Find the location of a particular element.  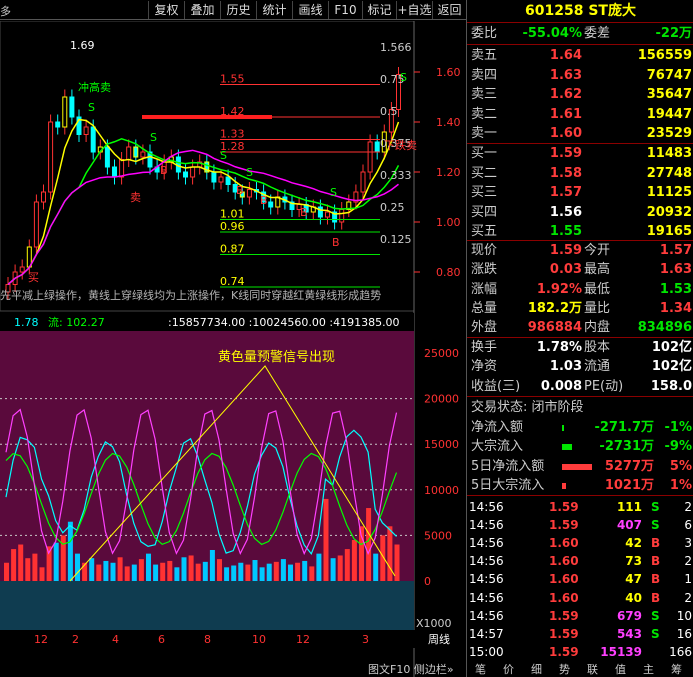

fib-right-label: 1.566 is located at coordinates (396, 47).